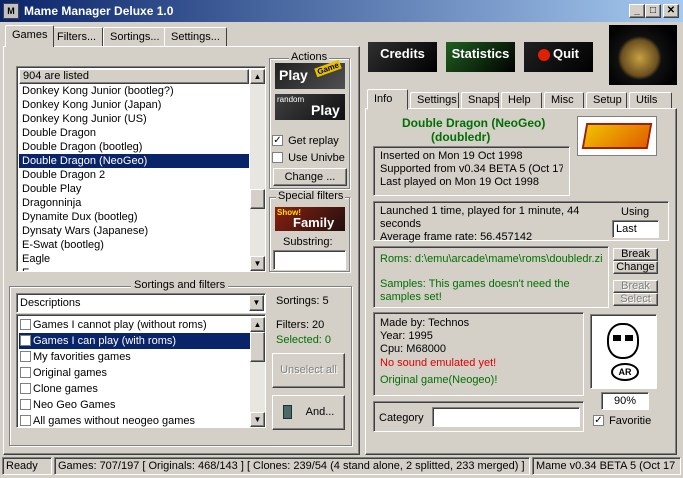 Image resolution: width=683 pixels, height=478 pixels. What do you see at coordinates (480, 100) in the screenshot?
I see `tab-snaps: Snaps` at bounding box center [480, 100].